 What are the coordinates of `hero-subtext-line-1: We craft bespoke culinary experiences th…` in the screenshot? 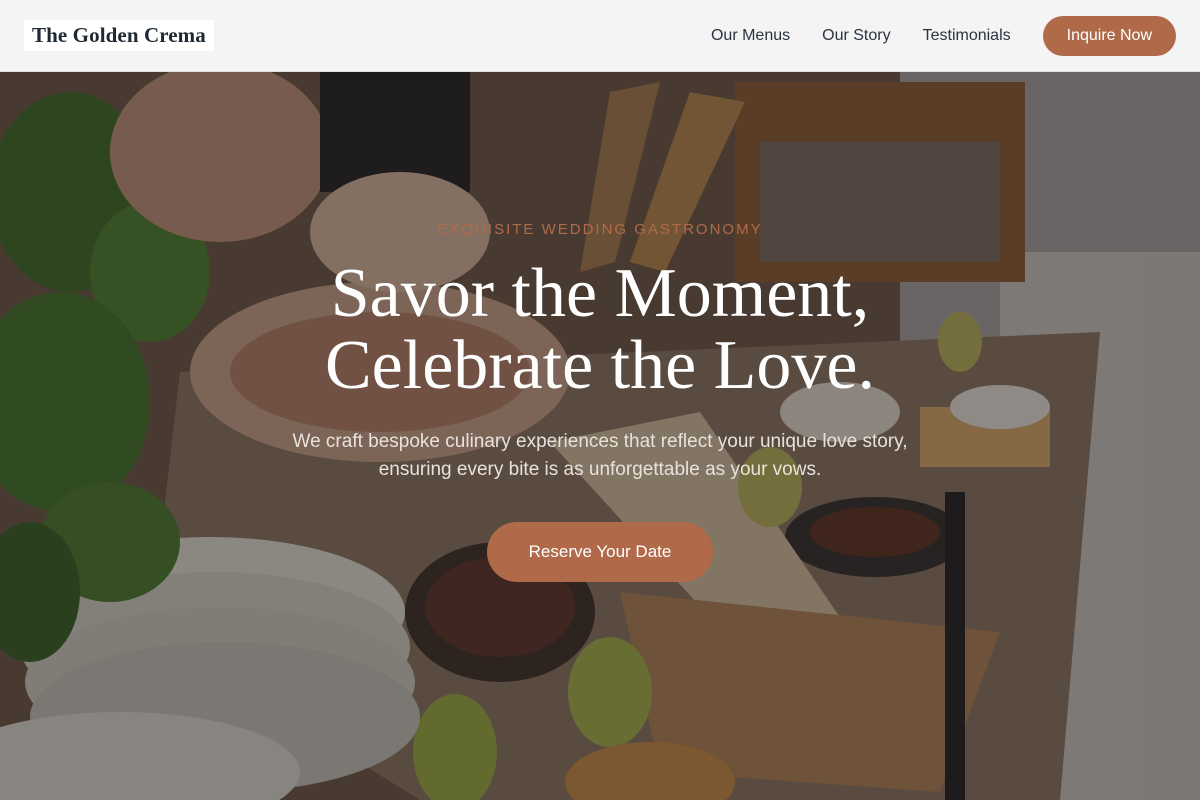 It's located at (600, 441).